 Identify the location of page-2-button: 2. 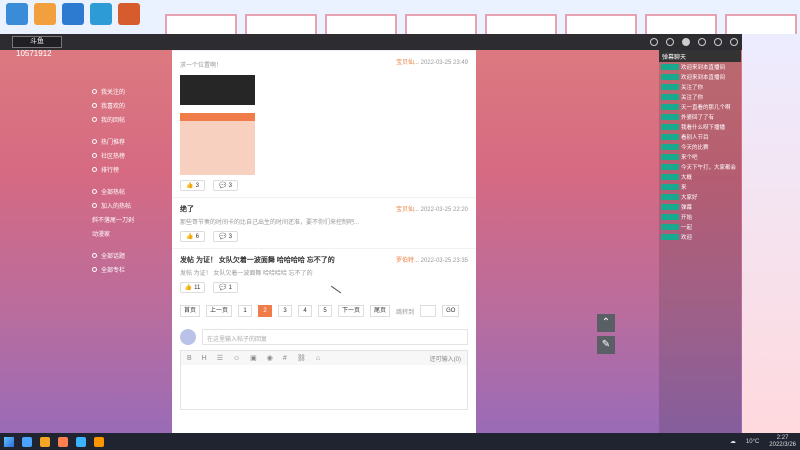
(265, 311).